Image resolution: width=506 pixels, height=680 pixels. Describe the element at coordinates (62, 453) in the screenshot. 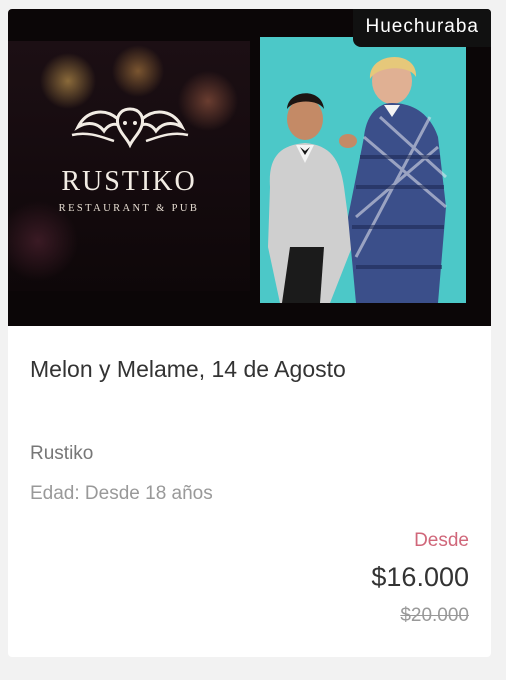

I see `event-venue: Rustiko` at that location.